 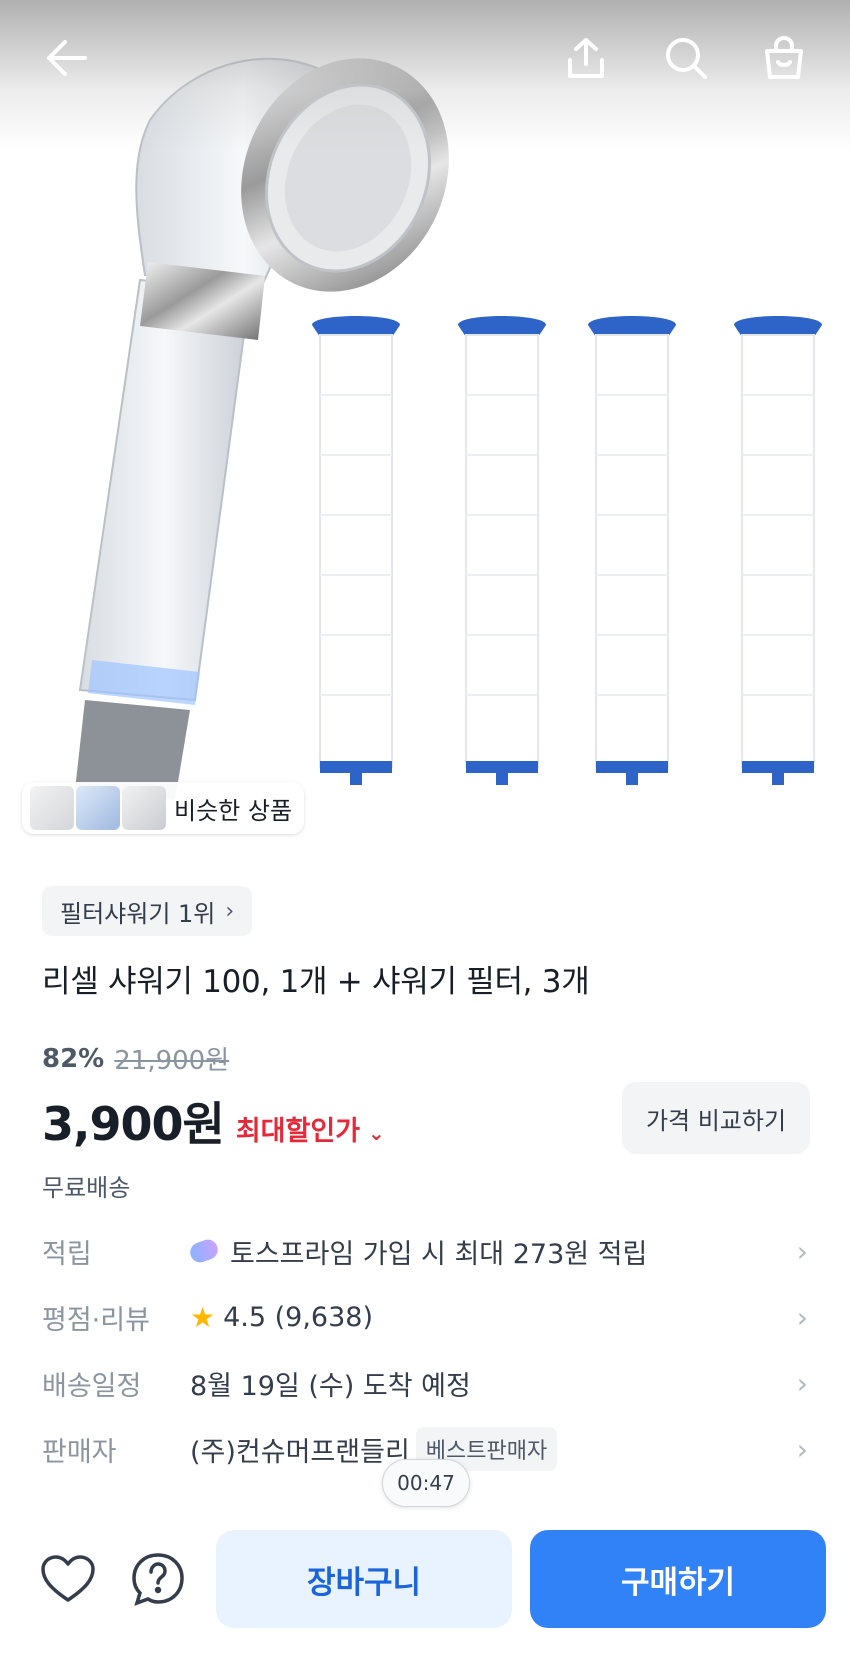 What do you see at coordinates (586, 58) in the screenshot?
I see `share-icon` at bounding box center [586, 58].